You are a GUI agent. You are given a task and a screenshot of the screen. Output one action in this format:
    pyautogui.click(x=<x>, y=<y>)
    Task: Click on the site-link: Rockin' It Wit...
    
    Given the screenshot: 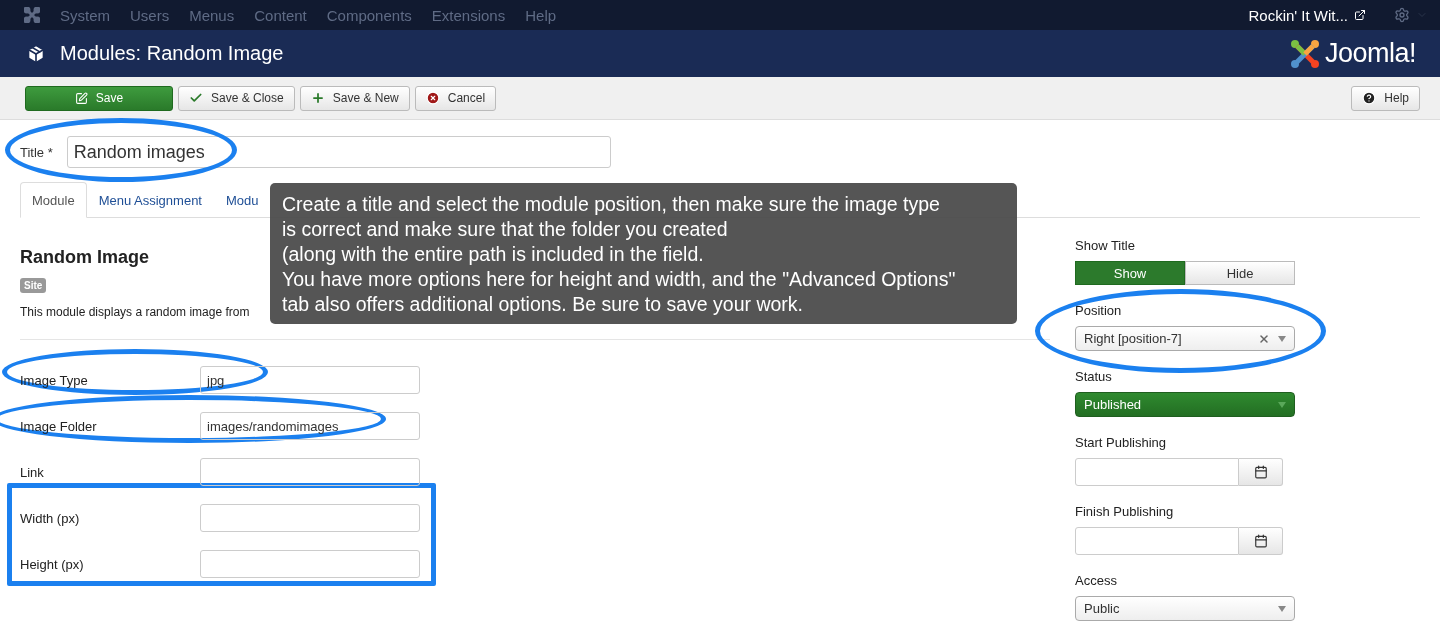 What is the action you would take?
    pyautogui.click(x=1298, y=15)
    